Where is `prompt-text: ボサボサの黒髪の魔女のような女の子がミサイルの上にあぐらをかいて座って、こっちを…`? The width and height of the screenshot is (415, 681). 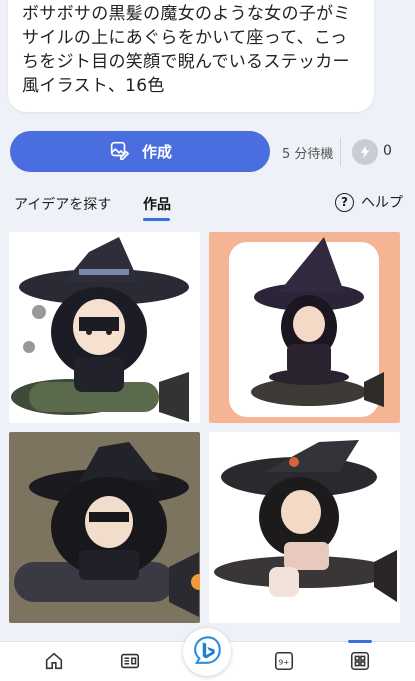
prompt-text: ボサボサの黒髪の魔女のような女の子がミサイルの上にあぐらをかいて座って、こっちを… is located at coordinates (191, 56).